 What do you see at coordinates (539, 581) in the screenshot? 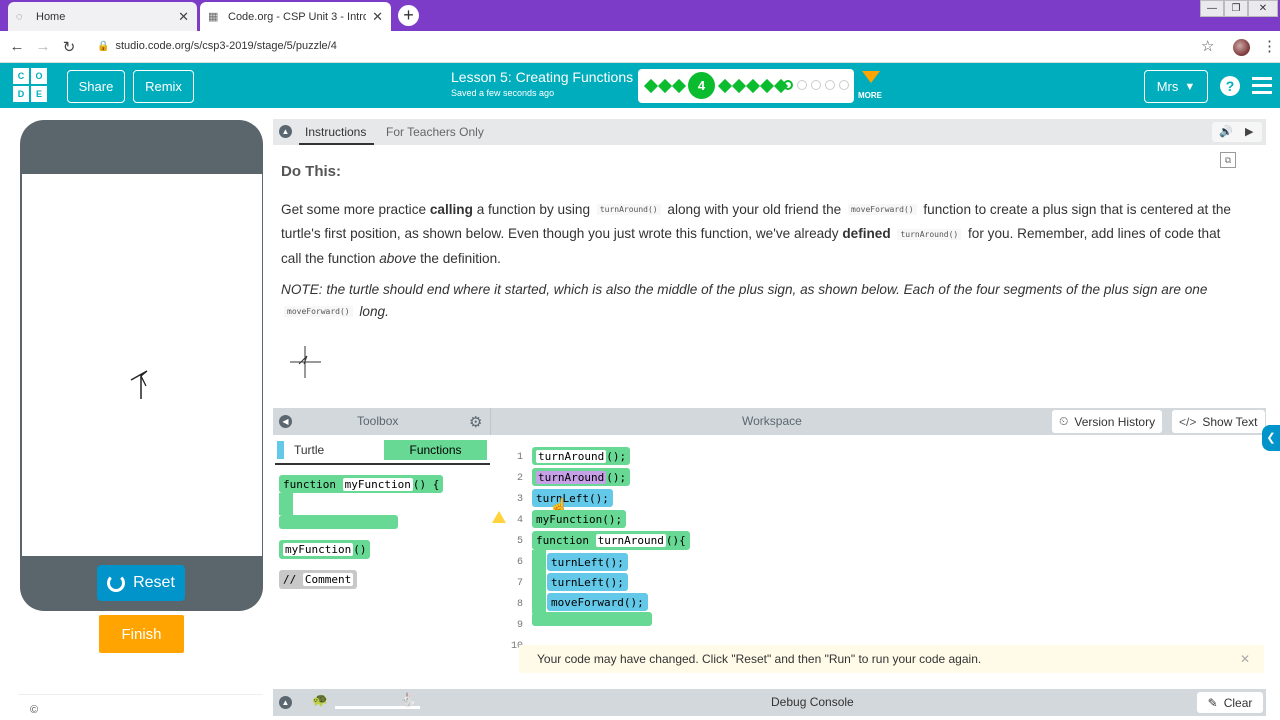
I see `function-body-spine` at bounding box center [539, 581].